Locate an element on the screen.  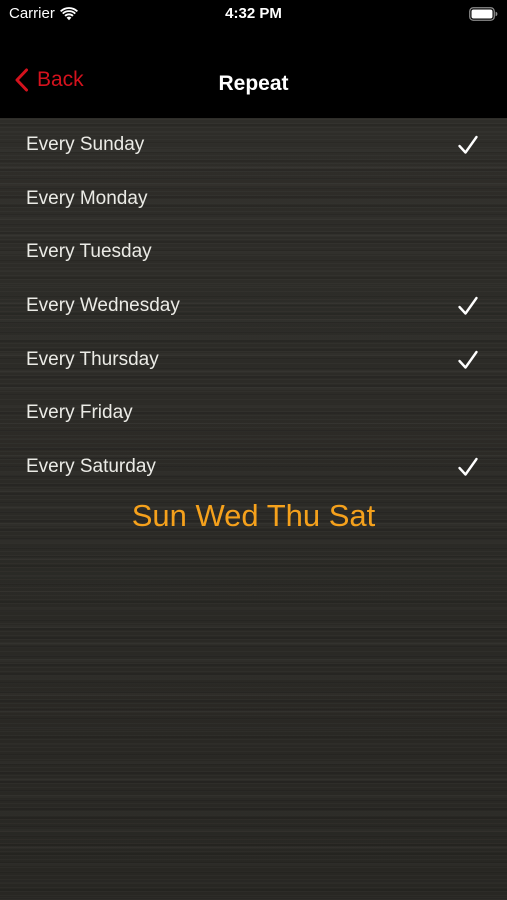
page-title: Repeat is located at coordinates (253, 83).